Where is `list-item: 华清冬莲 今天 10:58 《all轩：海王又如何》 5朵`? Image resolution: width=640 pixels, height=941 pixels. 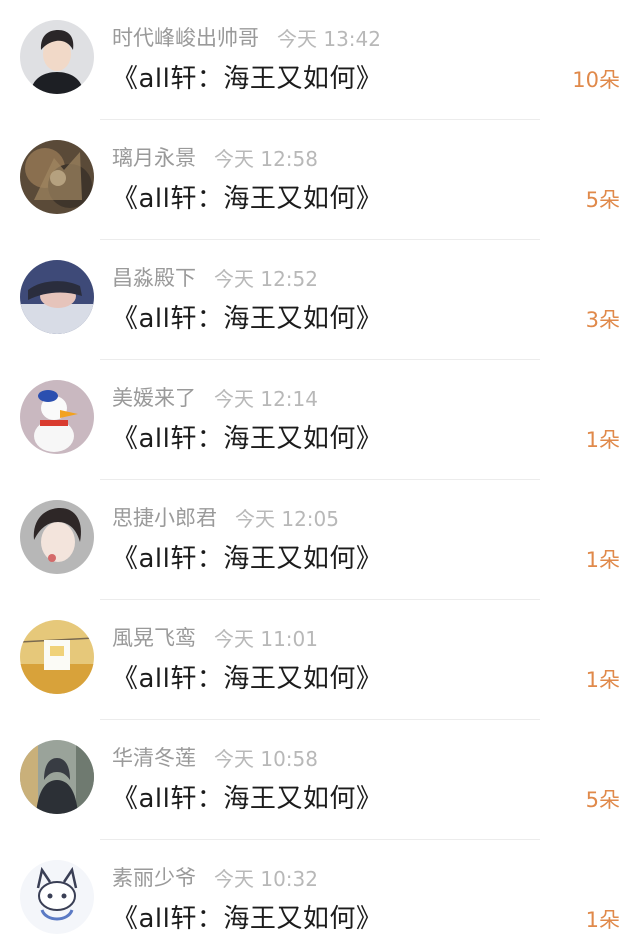
list-item: 华清冬莲 今天 10:58 《all轩：海王又如何》 5朵 is located at coordinates (320, 780).